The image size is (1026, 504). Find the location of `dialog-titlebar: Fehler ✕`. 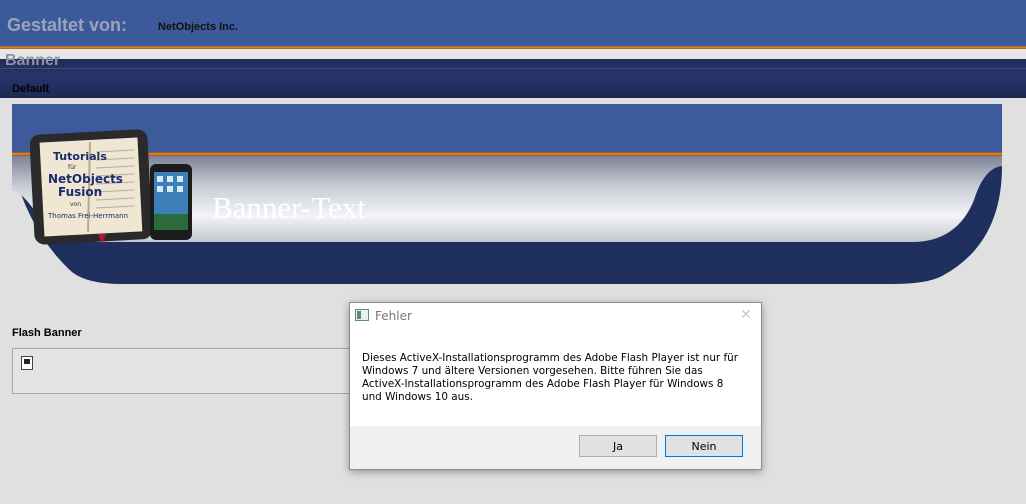

dialog-titlebar: Fehler ✕ is located at coordinates (555, 316).